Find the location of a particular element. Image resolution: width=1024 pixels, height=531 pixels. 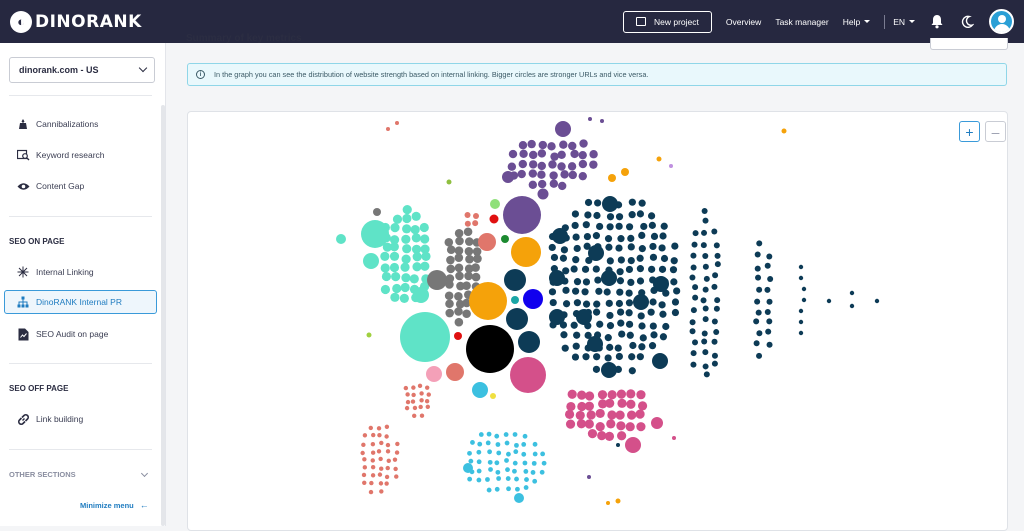

overview-link: Overview is located at coordinates (743, 22).